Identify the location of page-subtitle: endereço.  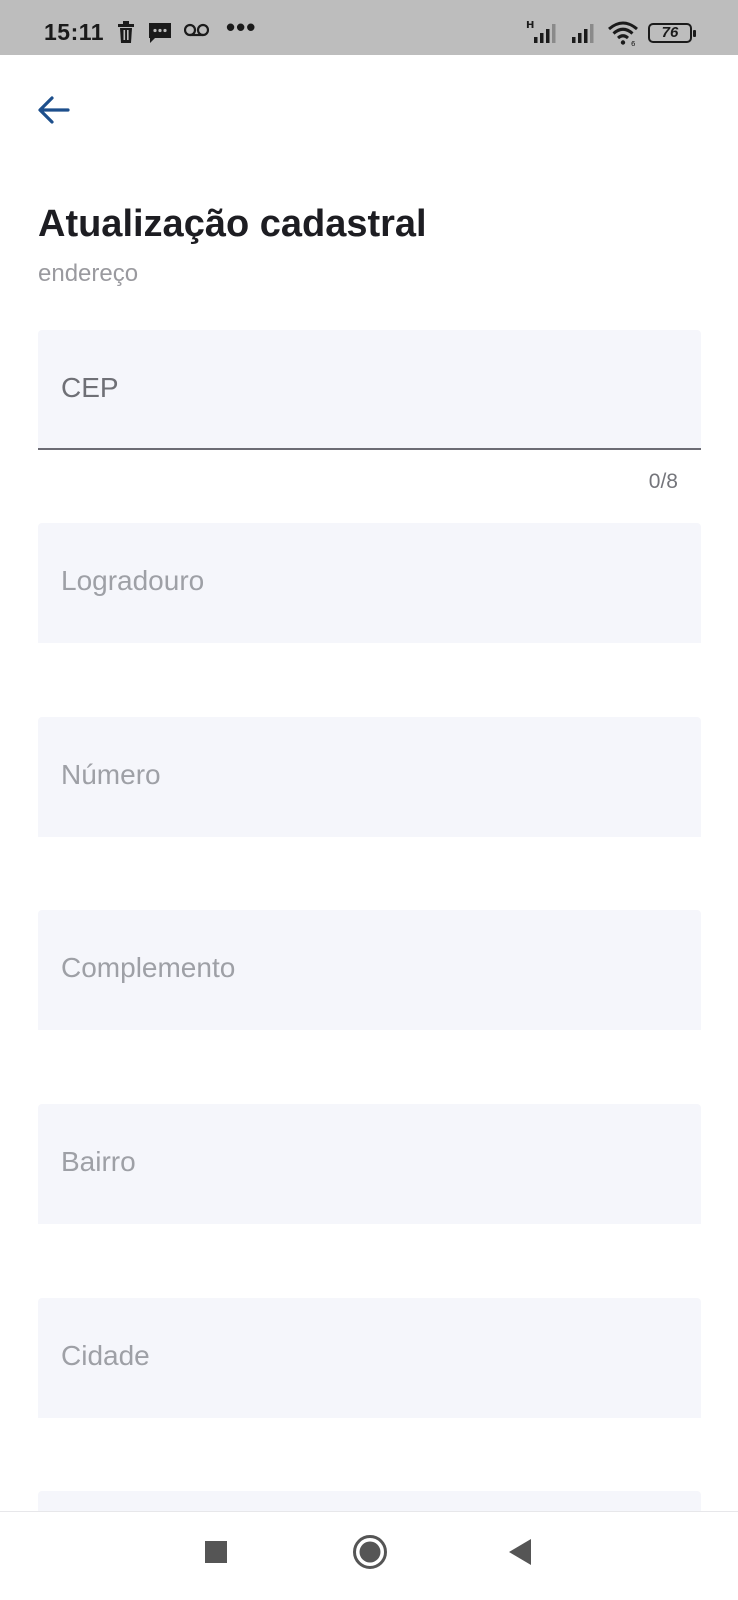
(88, 273).